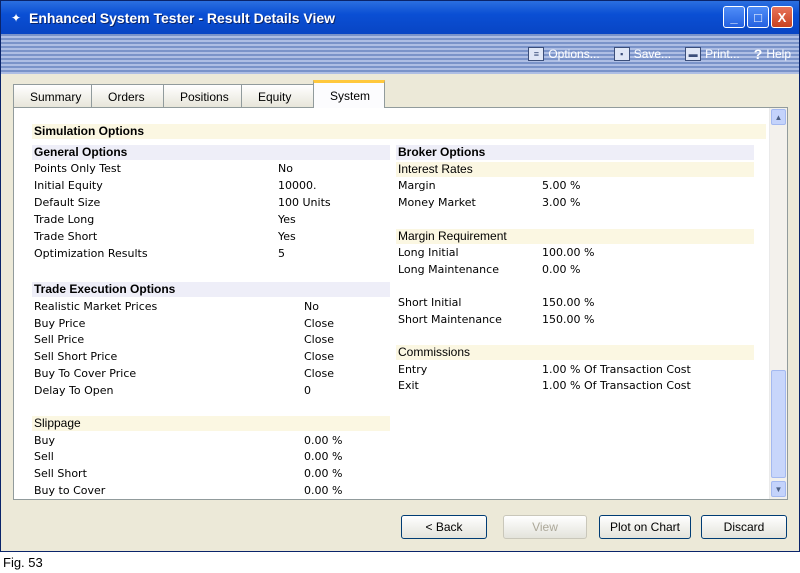 The height and width of the screenshot is (573, 800). I want to click on back-button: < Back, so click(444, 527).